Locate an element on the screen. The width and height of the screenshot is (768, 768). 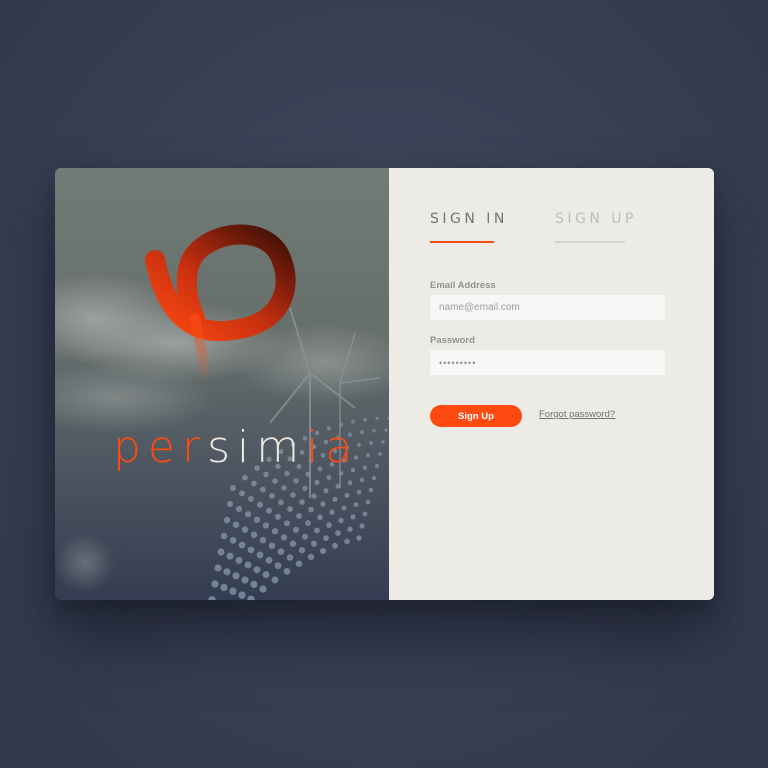
tab-sign-up: SIGN UP is located at coordinates (596, 219).